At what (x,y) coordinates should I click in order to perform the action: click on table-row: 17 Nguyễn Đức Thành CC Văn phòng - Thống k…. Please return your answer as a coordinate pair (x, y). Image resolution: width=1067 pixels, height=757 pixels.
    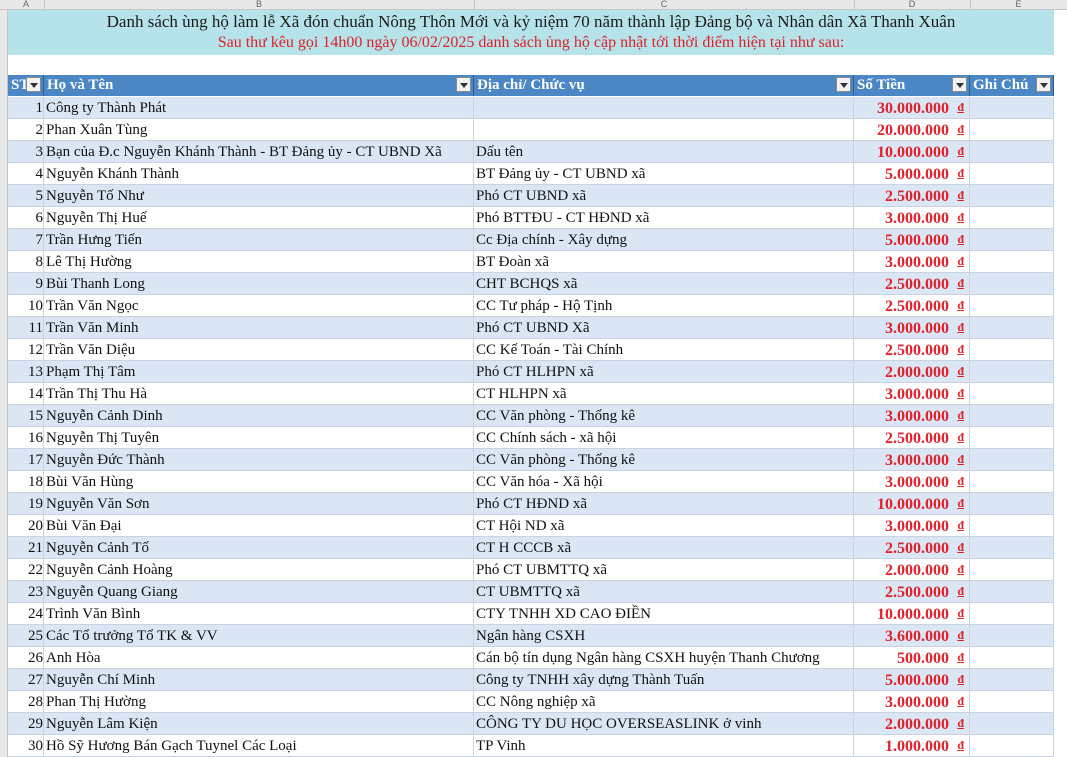
    Looking at the image, I should click on (531, 460).